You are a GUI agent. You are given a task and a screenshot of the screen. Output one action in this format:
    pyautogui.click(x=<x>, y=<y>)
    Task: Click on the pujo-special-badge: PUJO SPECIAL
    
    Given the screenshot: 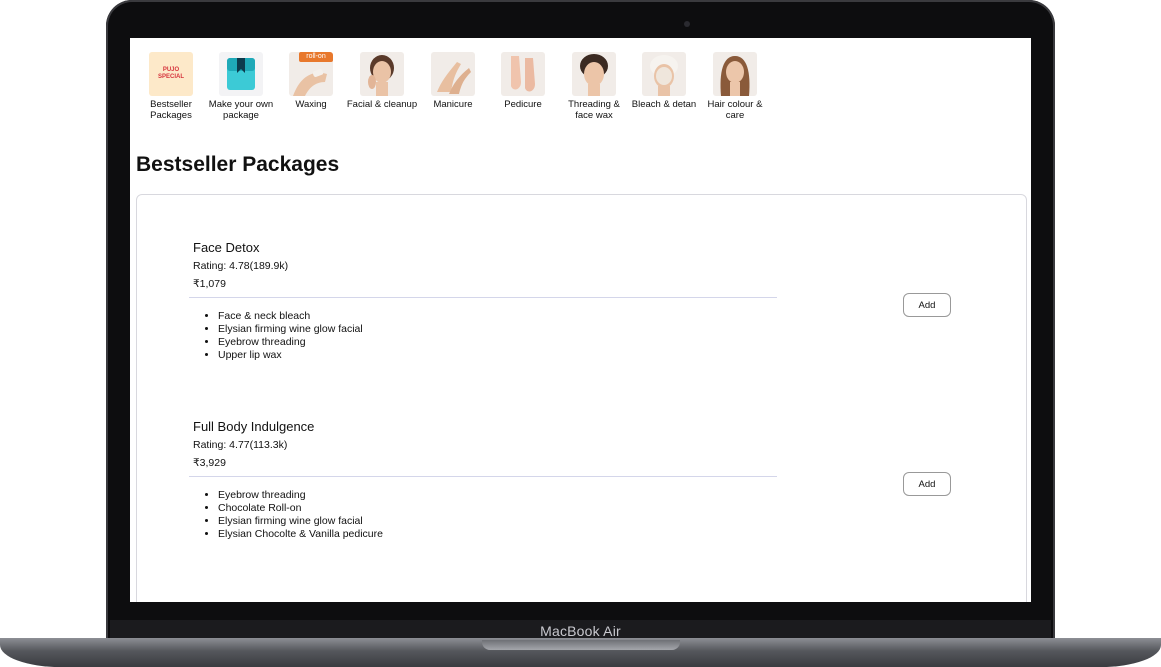 What is the action you would take?
    pyautogui.click(x=171, y=74)
    